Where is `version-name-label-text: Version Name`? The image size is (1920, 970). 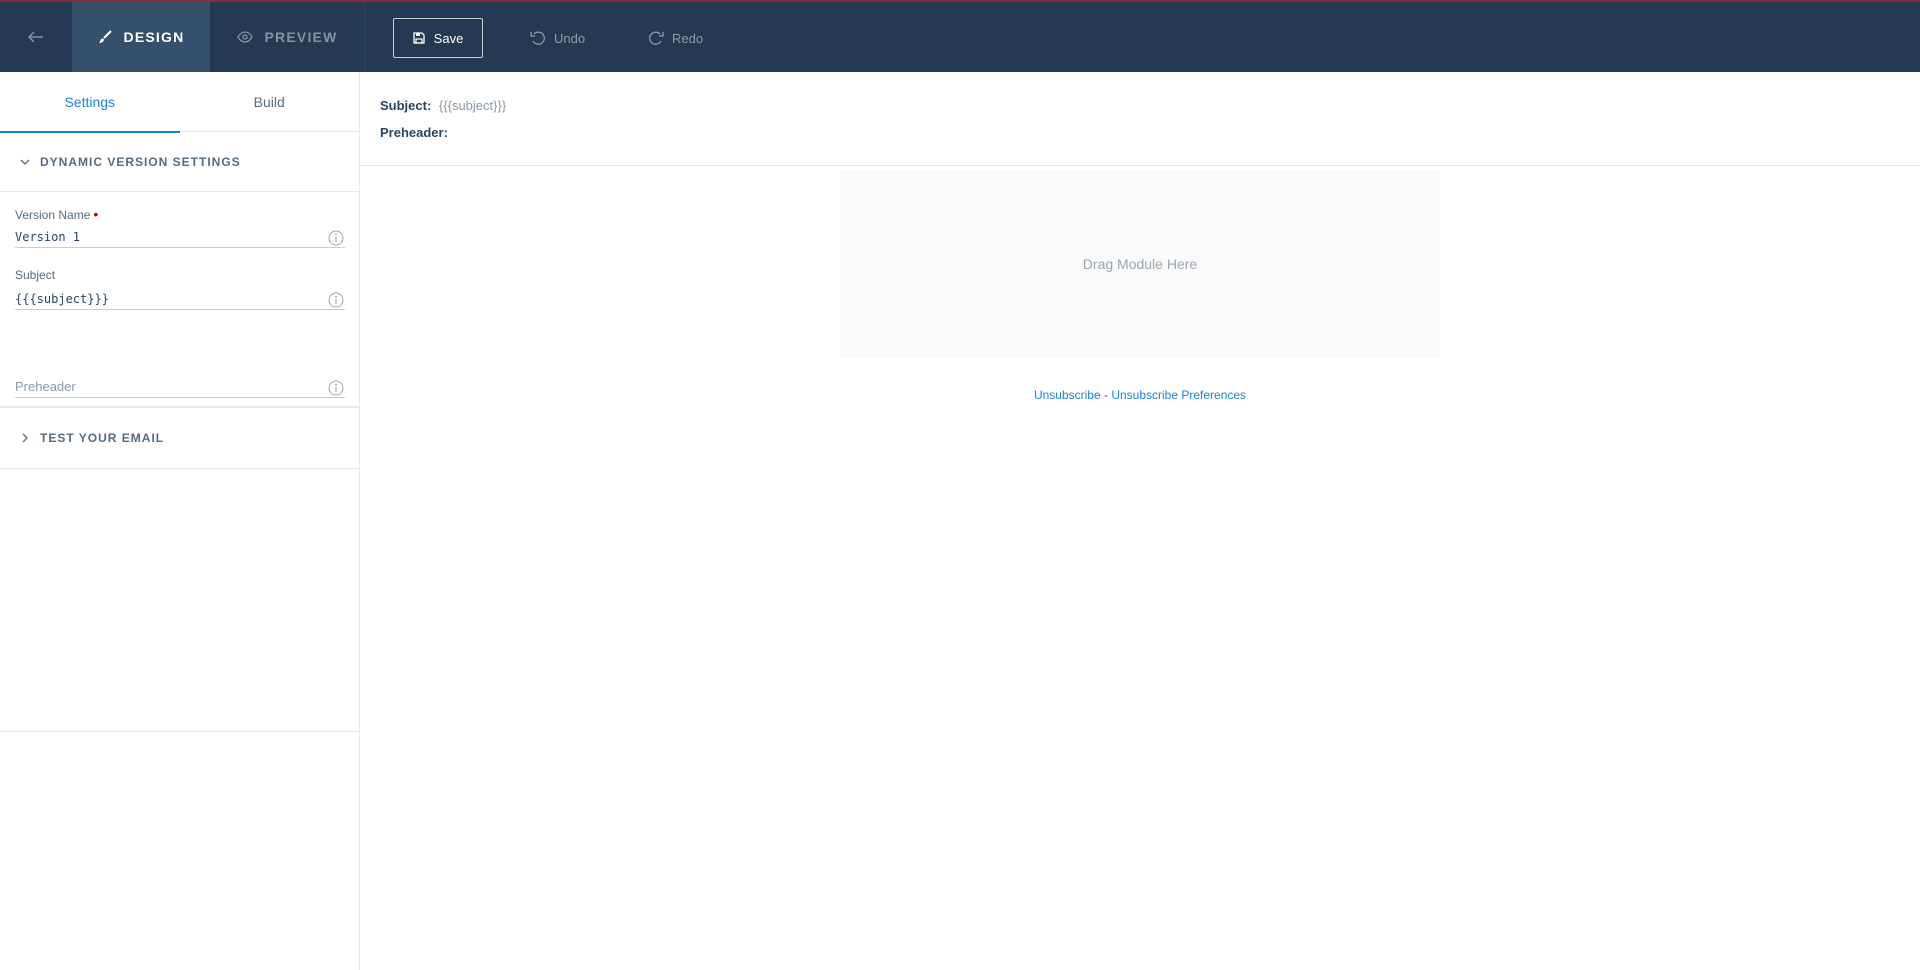 version-name-label-text: Version Name is located at coordinates (53, 215).